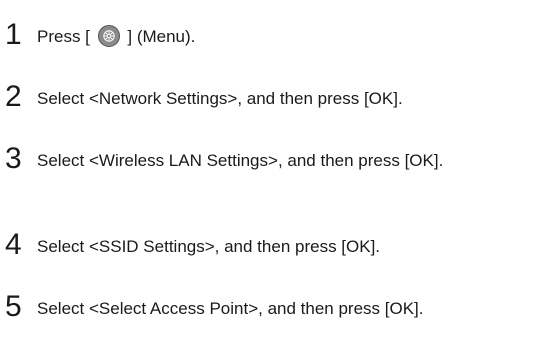  What do you see at coordinates (13, 96) in the screenshot?
I see `step-number: 2` at bounding box center [13, 96].